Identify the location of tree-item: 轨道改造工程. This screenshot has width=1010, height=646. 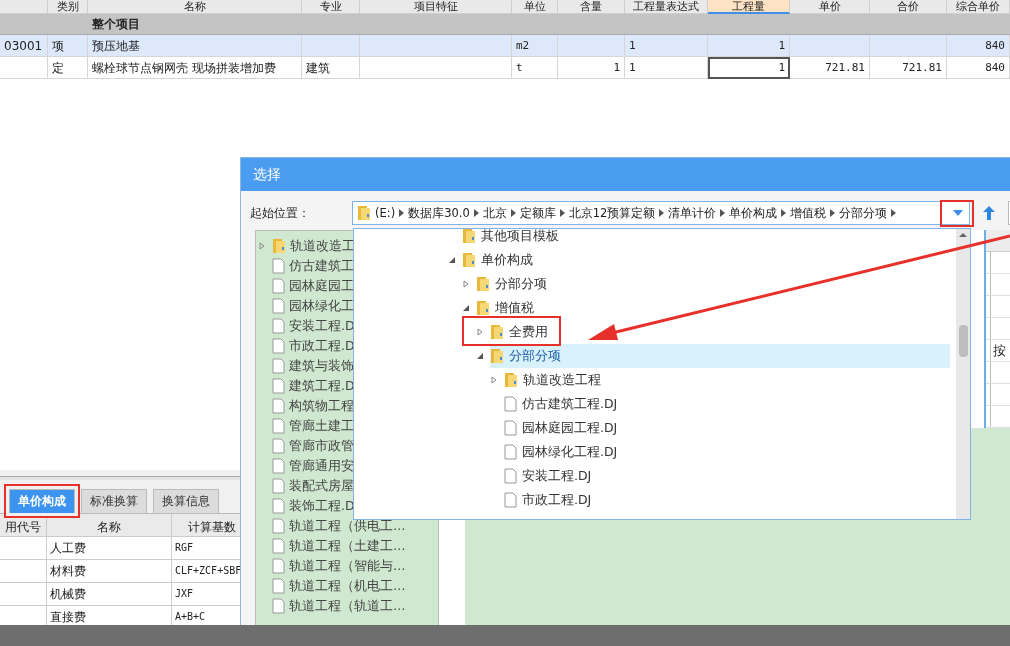
(554, 380).